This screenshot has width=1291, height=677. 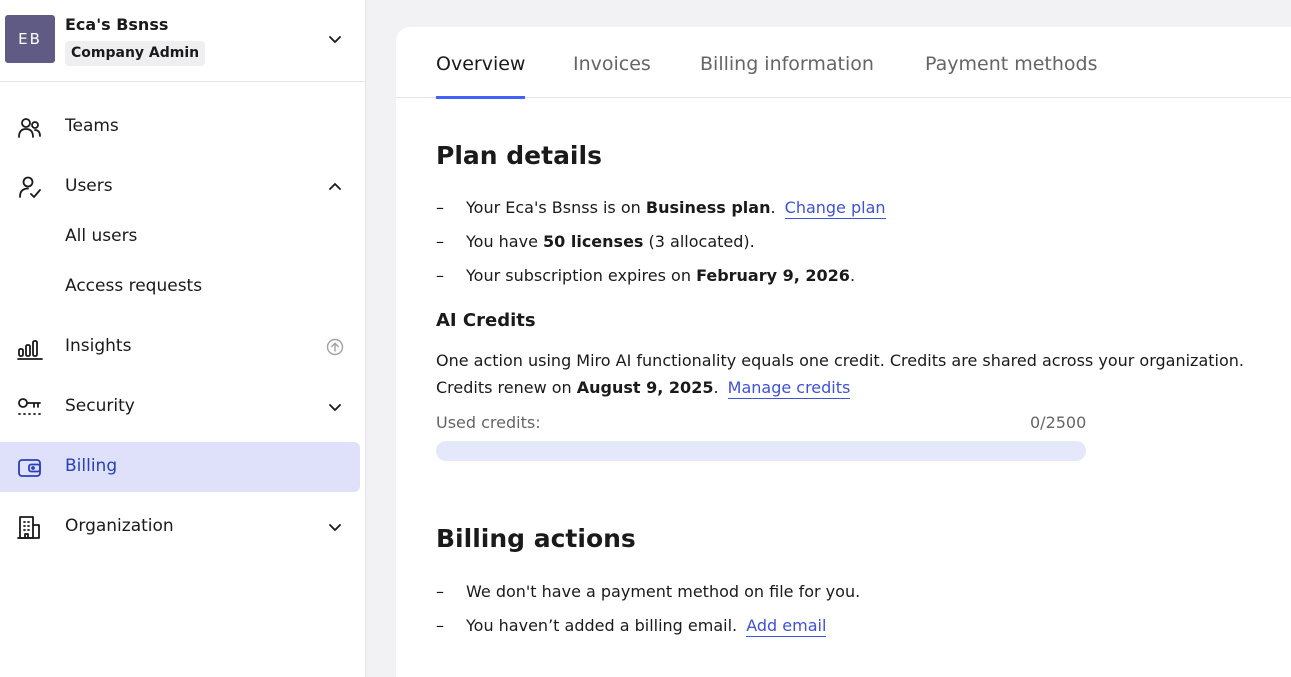 What do you see at coordinates (30, 528) in the screenshot?
I see `building-icon` at bounding box center [30, 528].